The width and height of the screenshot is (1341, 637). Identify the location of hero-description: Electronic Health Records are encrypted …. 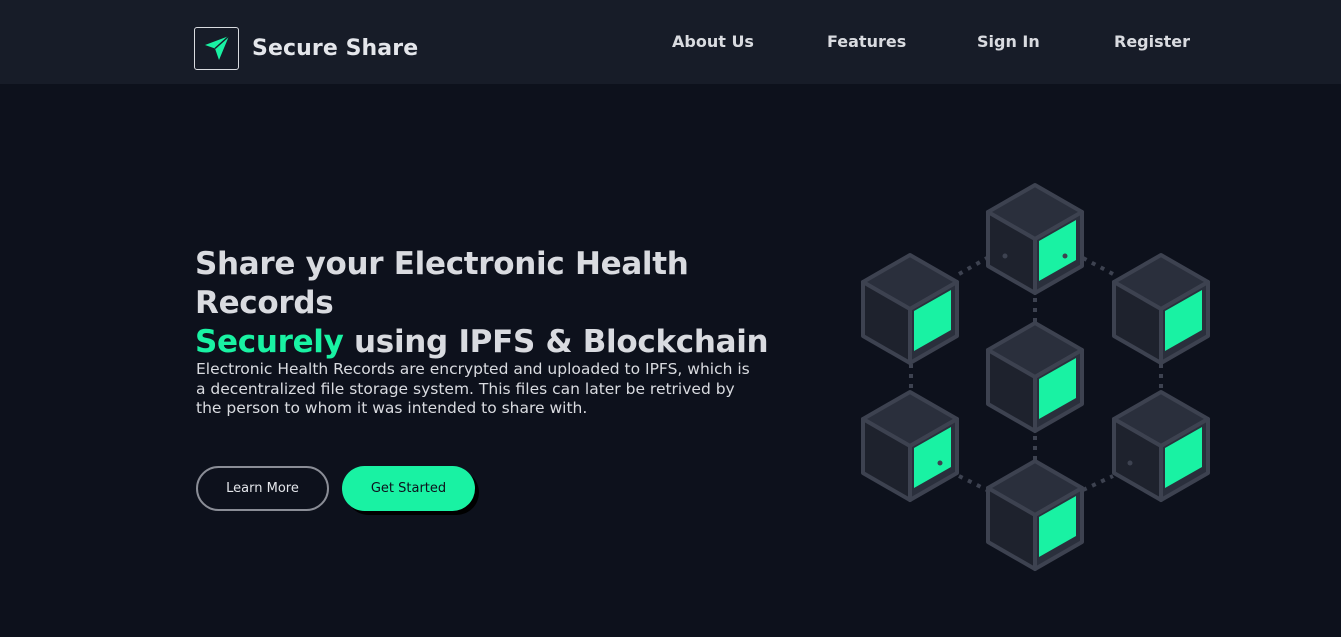
(473, 388).